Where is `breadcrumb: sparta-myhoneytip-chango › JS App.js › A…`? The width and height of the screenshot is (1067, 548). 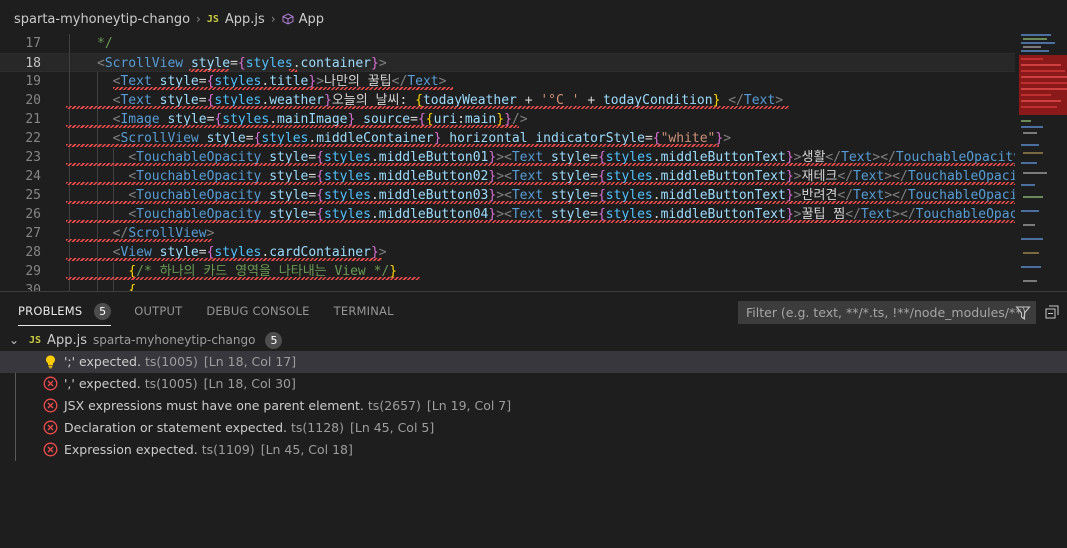
breadcrumb: sparta-myhoneytip-chango › JS App.js › A… is located at coordinates (533, 19).